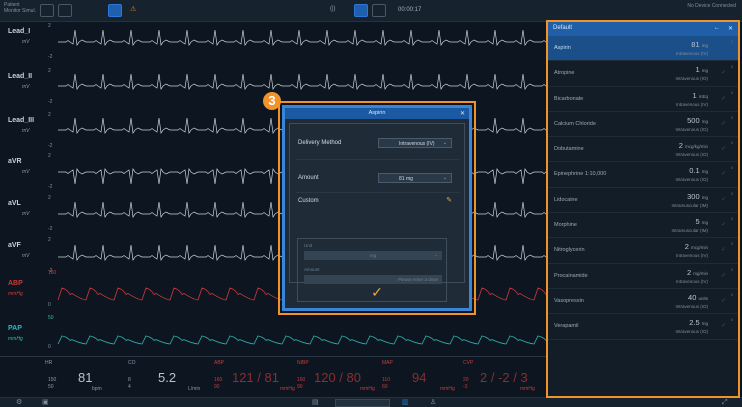  What do you see at coordinates (700, 95) in the screenshot?
I see `drug-dose: 1 mEq` at bounding box center [700, 95].